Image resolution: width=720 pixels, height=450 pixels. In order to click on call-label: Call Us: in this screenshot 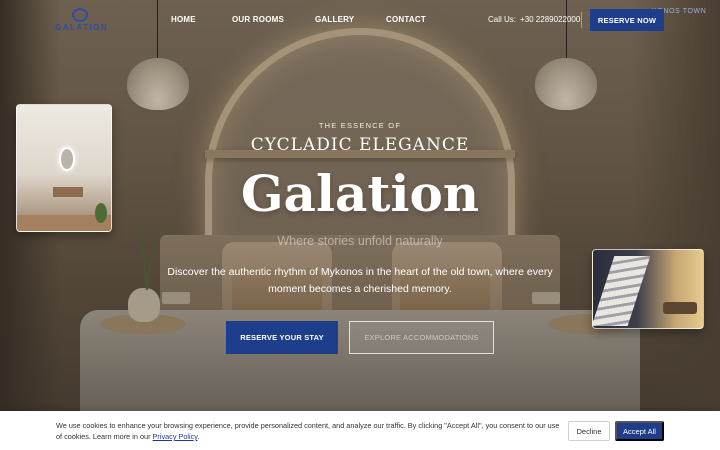, I will do `click(502, 19)`.